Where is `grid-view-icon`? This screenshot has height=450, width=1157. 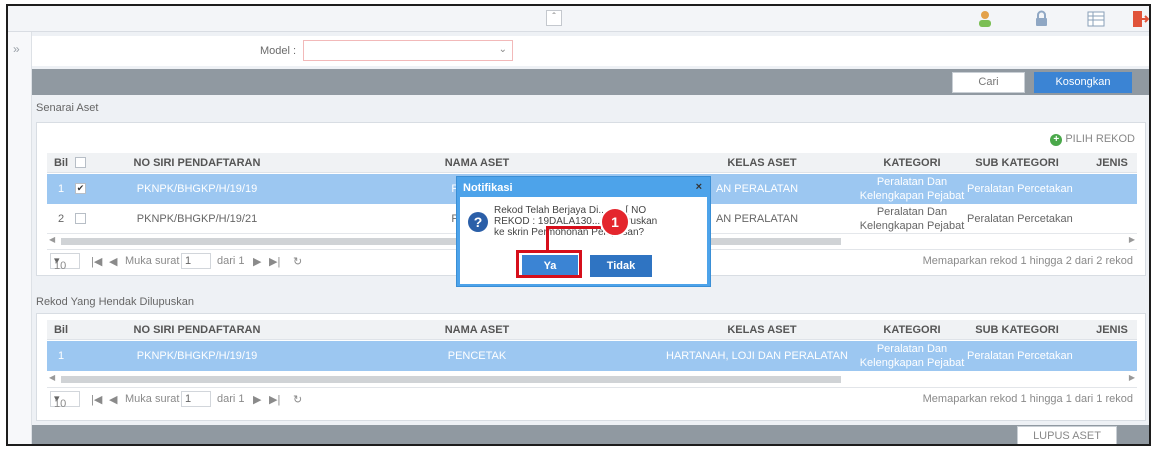 grid-view-icon is located at coordinates (1096, 19).